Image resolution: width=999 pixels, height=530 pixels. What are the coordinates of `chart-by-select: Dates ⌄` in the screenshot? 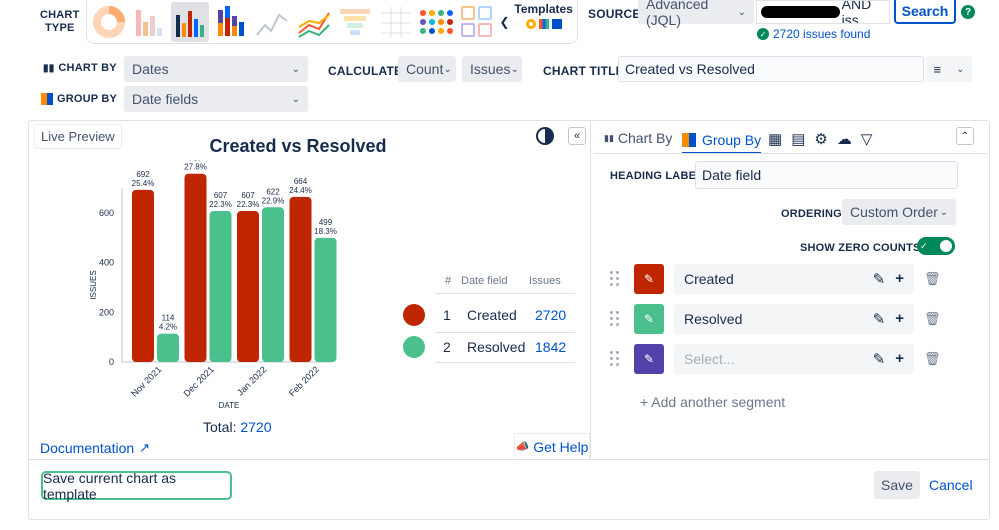 It's located at (216, 69).